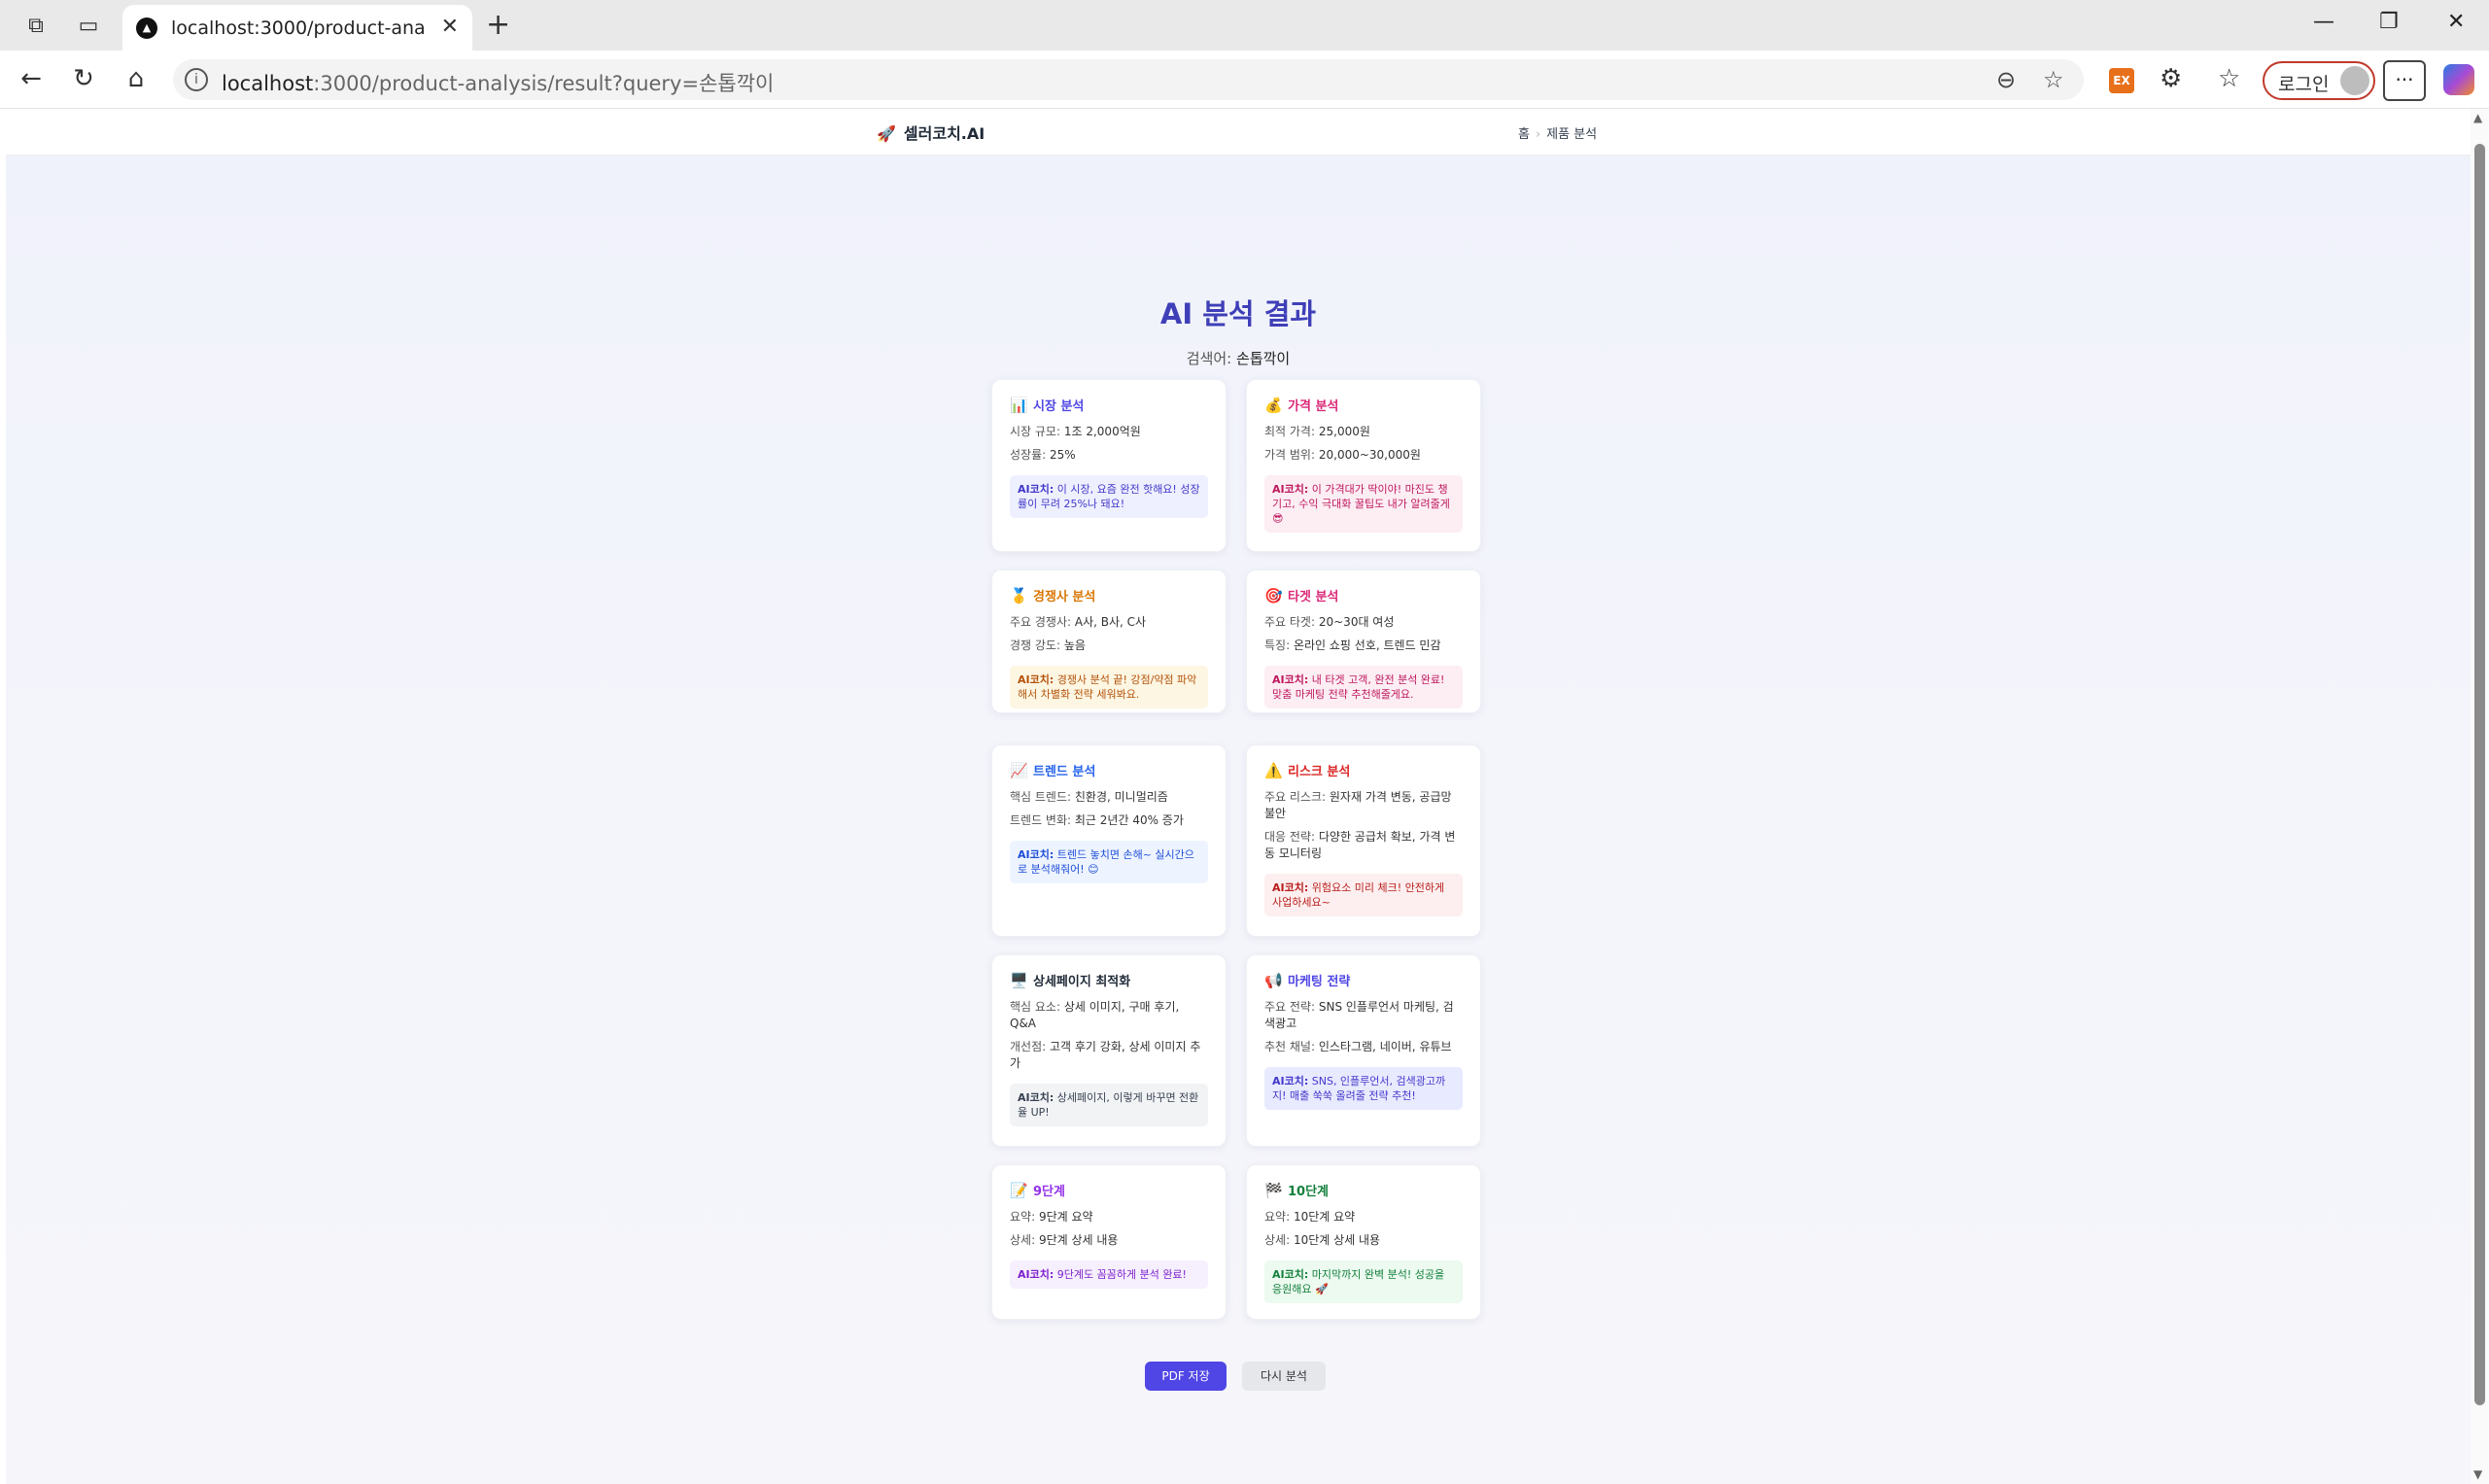  What do you see at coordinates (2389, 22) in the screenshot?
I see `restore-icon: ❐` at bounding box center [2389, 22].